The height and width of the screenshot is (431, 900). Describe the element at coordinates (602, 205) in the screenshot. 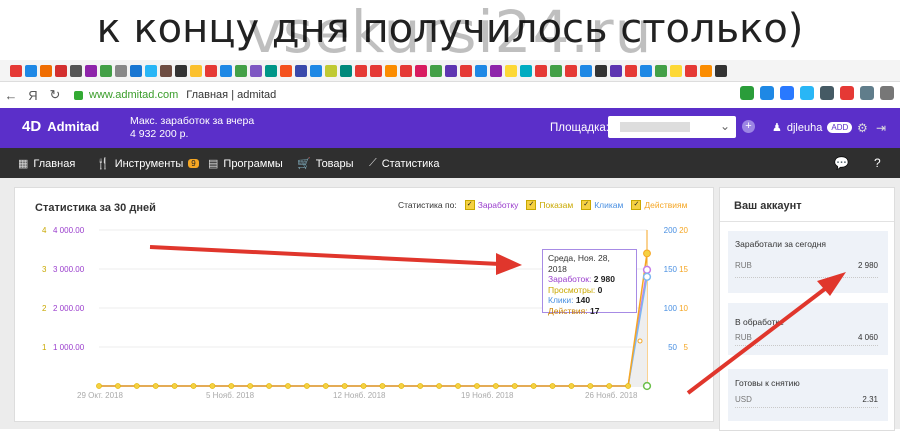

I see `legend-clicks: ✓ Кликам` at that location.